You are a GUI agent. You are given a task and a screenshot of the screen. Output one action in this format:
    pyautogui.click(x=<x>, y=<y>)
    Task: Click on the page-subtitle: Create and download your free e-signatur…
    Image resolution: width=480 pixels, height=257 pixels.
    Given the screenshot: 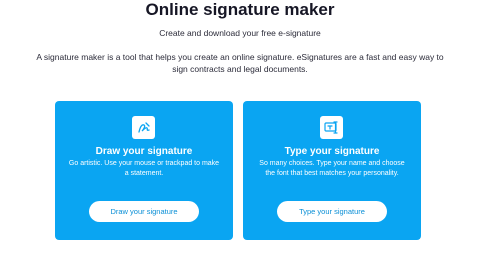 What is the action you would take?
    pyautogui.click(x=240, y=33)
    